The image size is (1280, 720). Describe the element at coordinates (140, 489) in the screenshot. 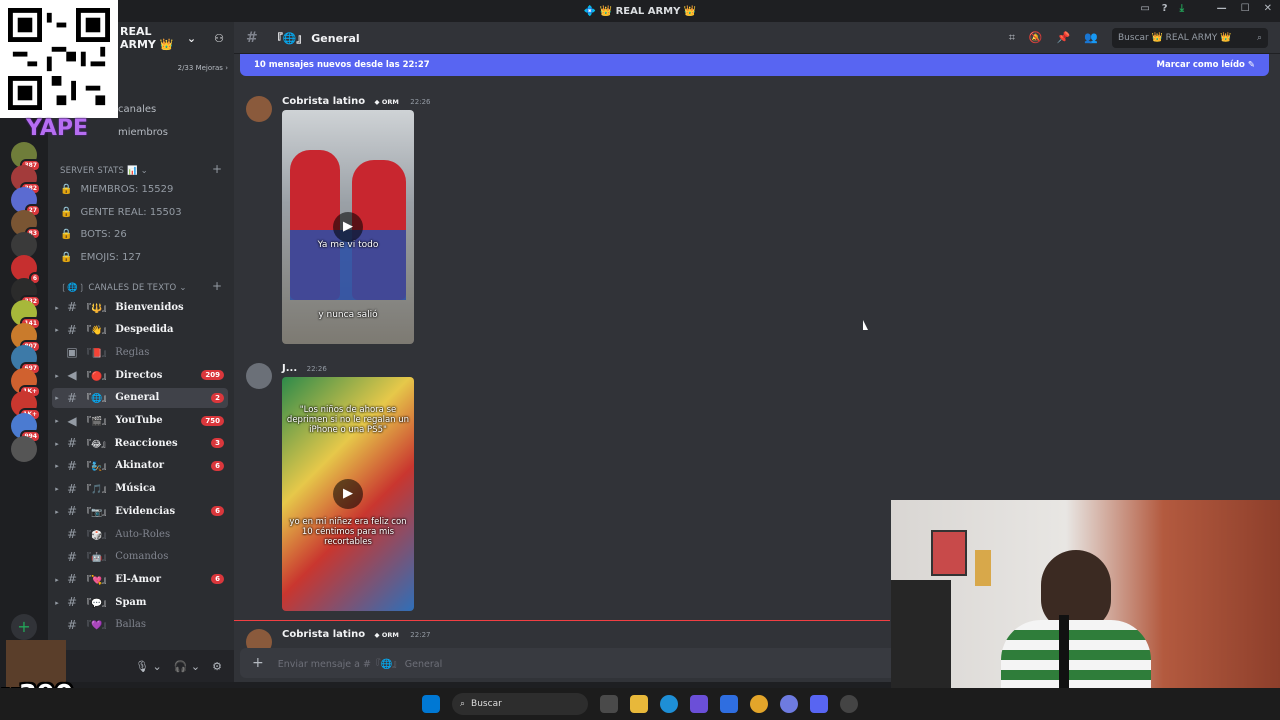

I see `channel-item: ▸ # 『🎵』 Música` at that location.